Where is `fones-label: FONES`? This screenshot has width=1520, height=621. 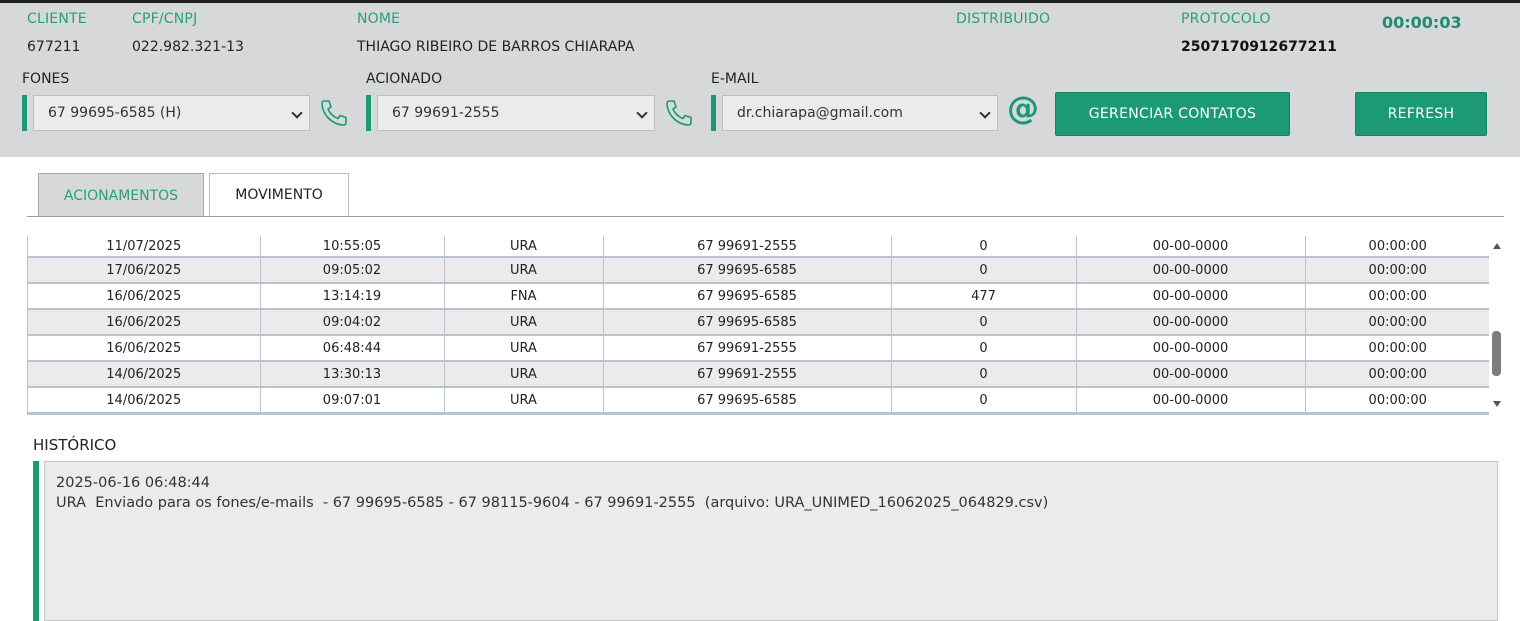 fones-label: FONES is located at coordinates (46, 79).